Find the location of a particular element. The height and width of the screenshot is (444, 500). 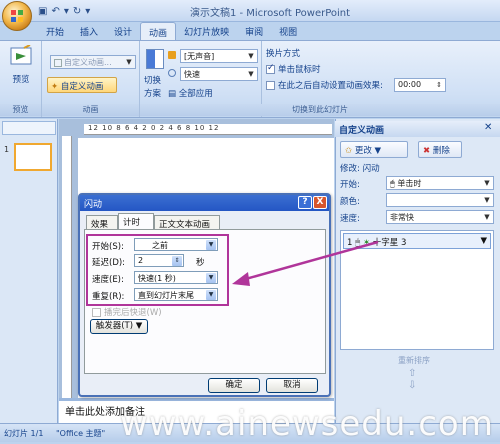

pane-color-combo: ▼ is located at coordinates (440, 200).